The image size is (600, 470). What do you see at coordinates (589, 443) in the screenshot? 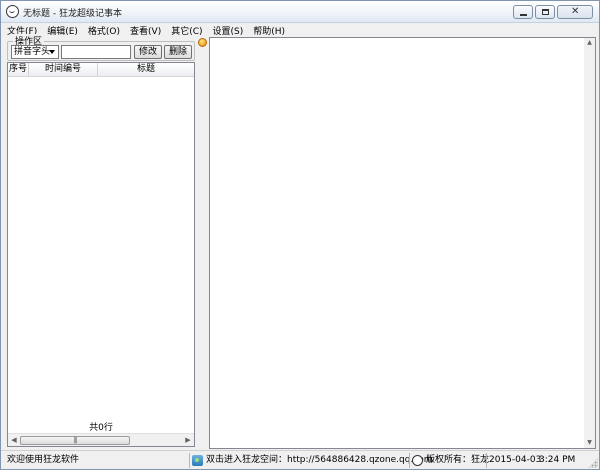
I see `scroll-down-icon: ▼` at bounding box center [589, 443].